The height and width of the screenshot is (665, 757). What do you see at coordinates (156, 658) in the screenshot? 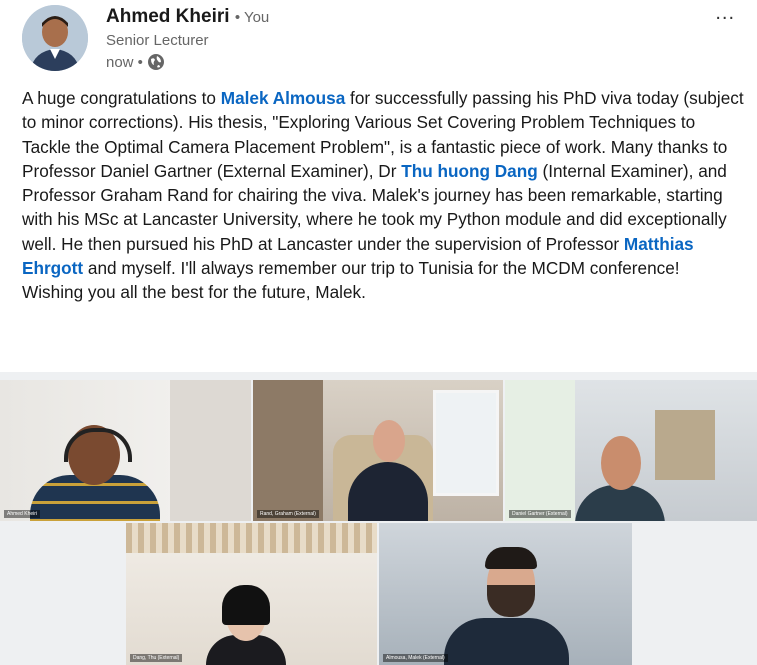
I see `tile-label: Dang, Thu (External)` at bounding box center [156, 658].